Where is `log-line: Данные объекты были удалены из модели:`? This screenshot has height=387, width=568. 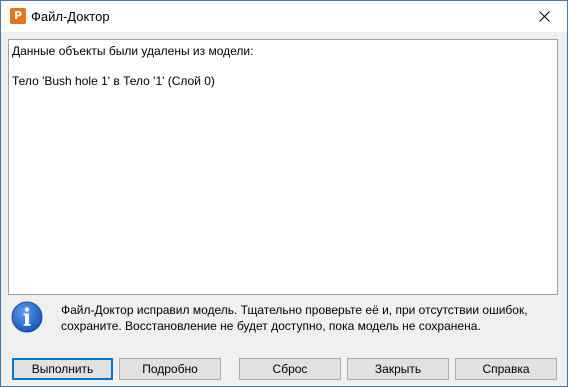 log-line: Данные объекты были удалены из модели: is located at coordinates (133, 51).